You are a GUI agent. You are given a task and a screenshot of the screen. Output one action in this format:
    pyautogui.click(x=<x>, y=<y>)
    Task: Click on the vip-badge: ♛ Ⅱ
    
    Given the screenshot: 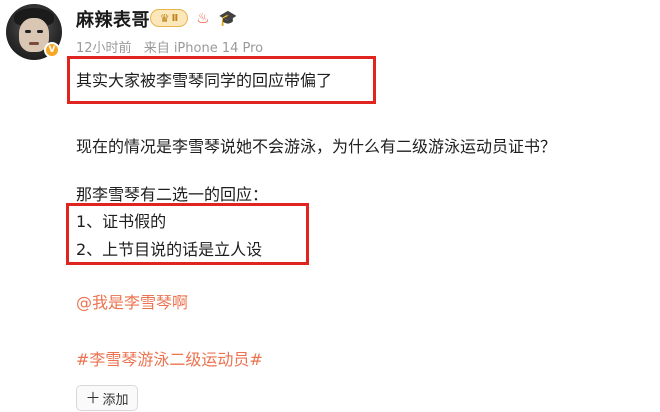 What is the action you would take?
    pyautogui.click(x=169, y=18)
    